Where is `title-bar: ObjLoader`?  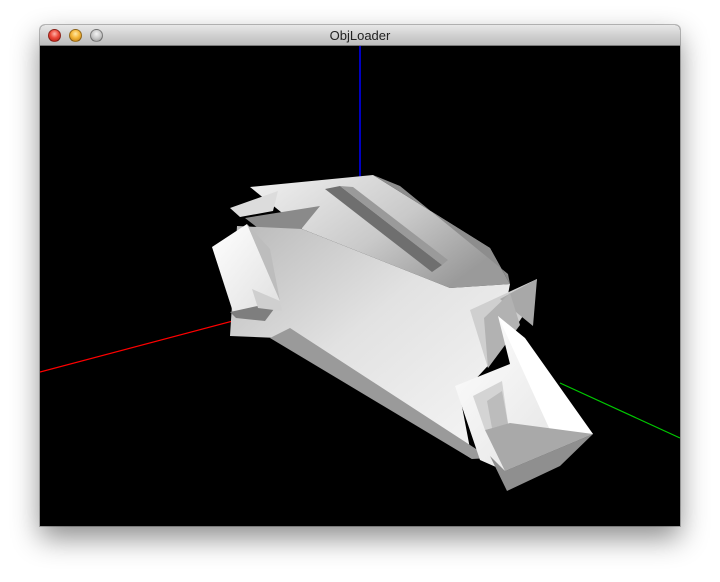
title-bar: ObjLoader is located at coordinates (360, 35).